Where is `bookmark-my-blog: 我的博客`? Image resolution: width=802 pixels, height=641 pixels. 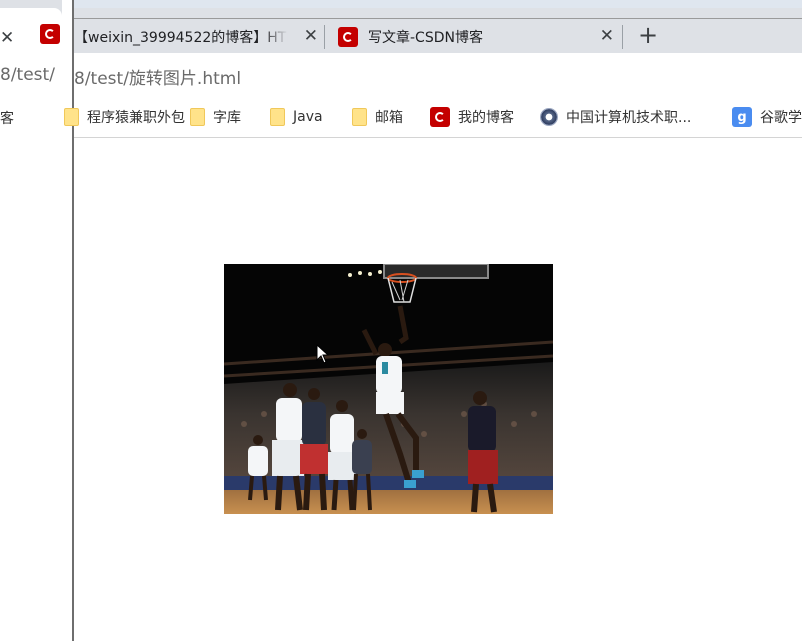
bookmark-my-blog: 我的博客 is located at coordinates (472, 117).